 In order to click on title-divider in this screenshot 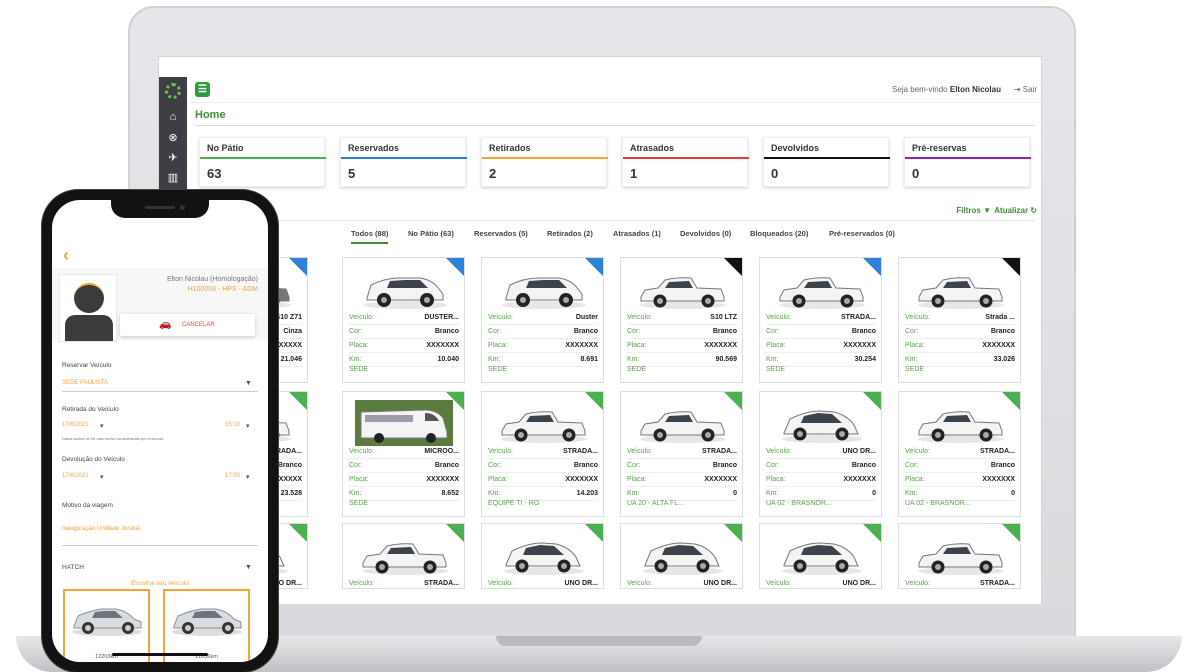, I will do `click(615, 125)`.